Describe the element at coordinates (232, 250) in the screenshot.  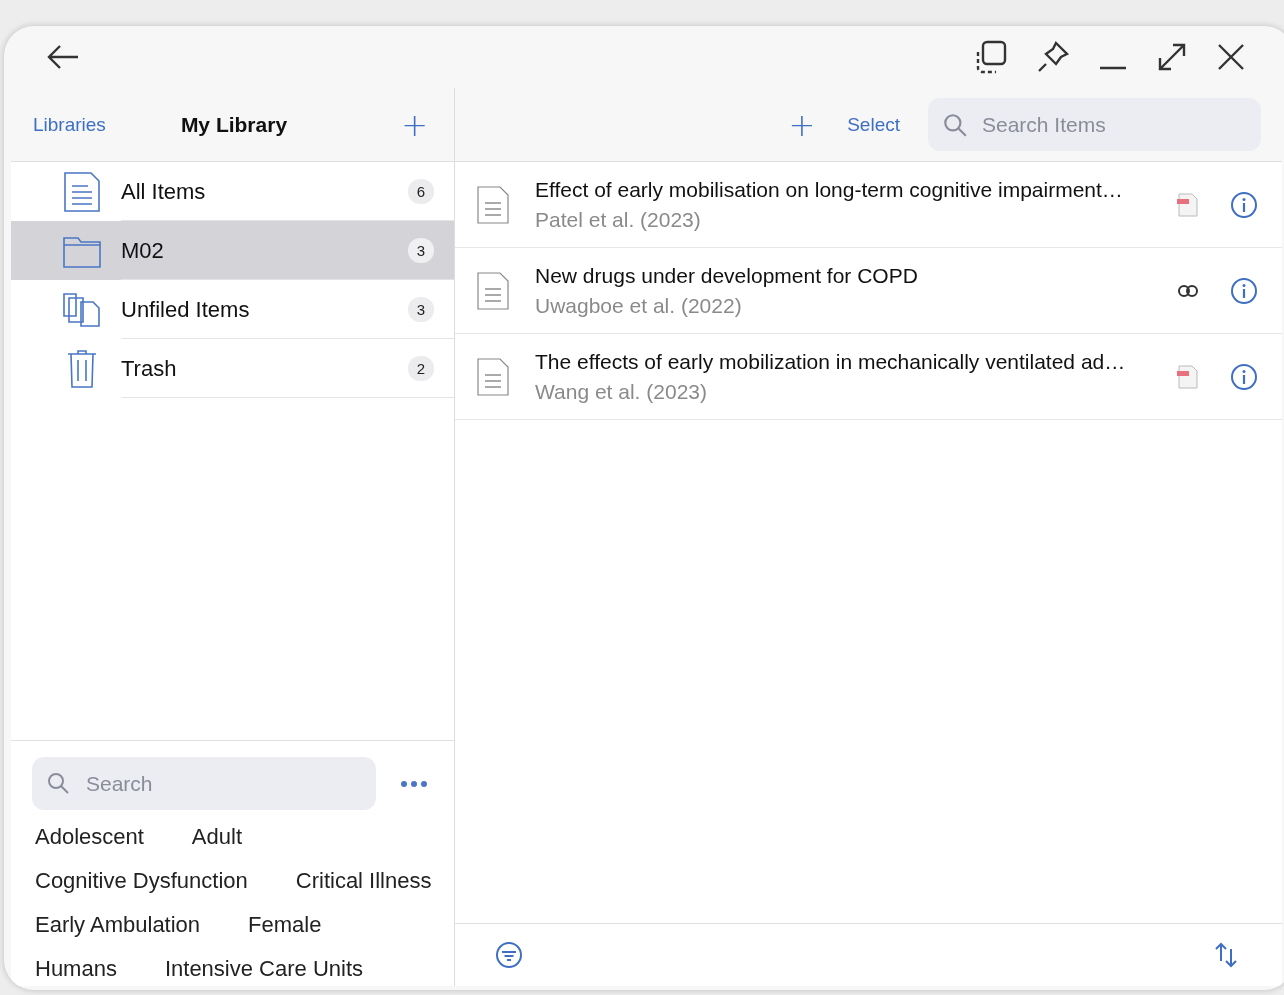
I see `collection-item: M02 3` at that location.